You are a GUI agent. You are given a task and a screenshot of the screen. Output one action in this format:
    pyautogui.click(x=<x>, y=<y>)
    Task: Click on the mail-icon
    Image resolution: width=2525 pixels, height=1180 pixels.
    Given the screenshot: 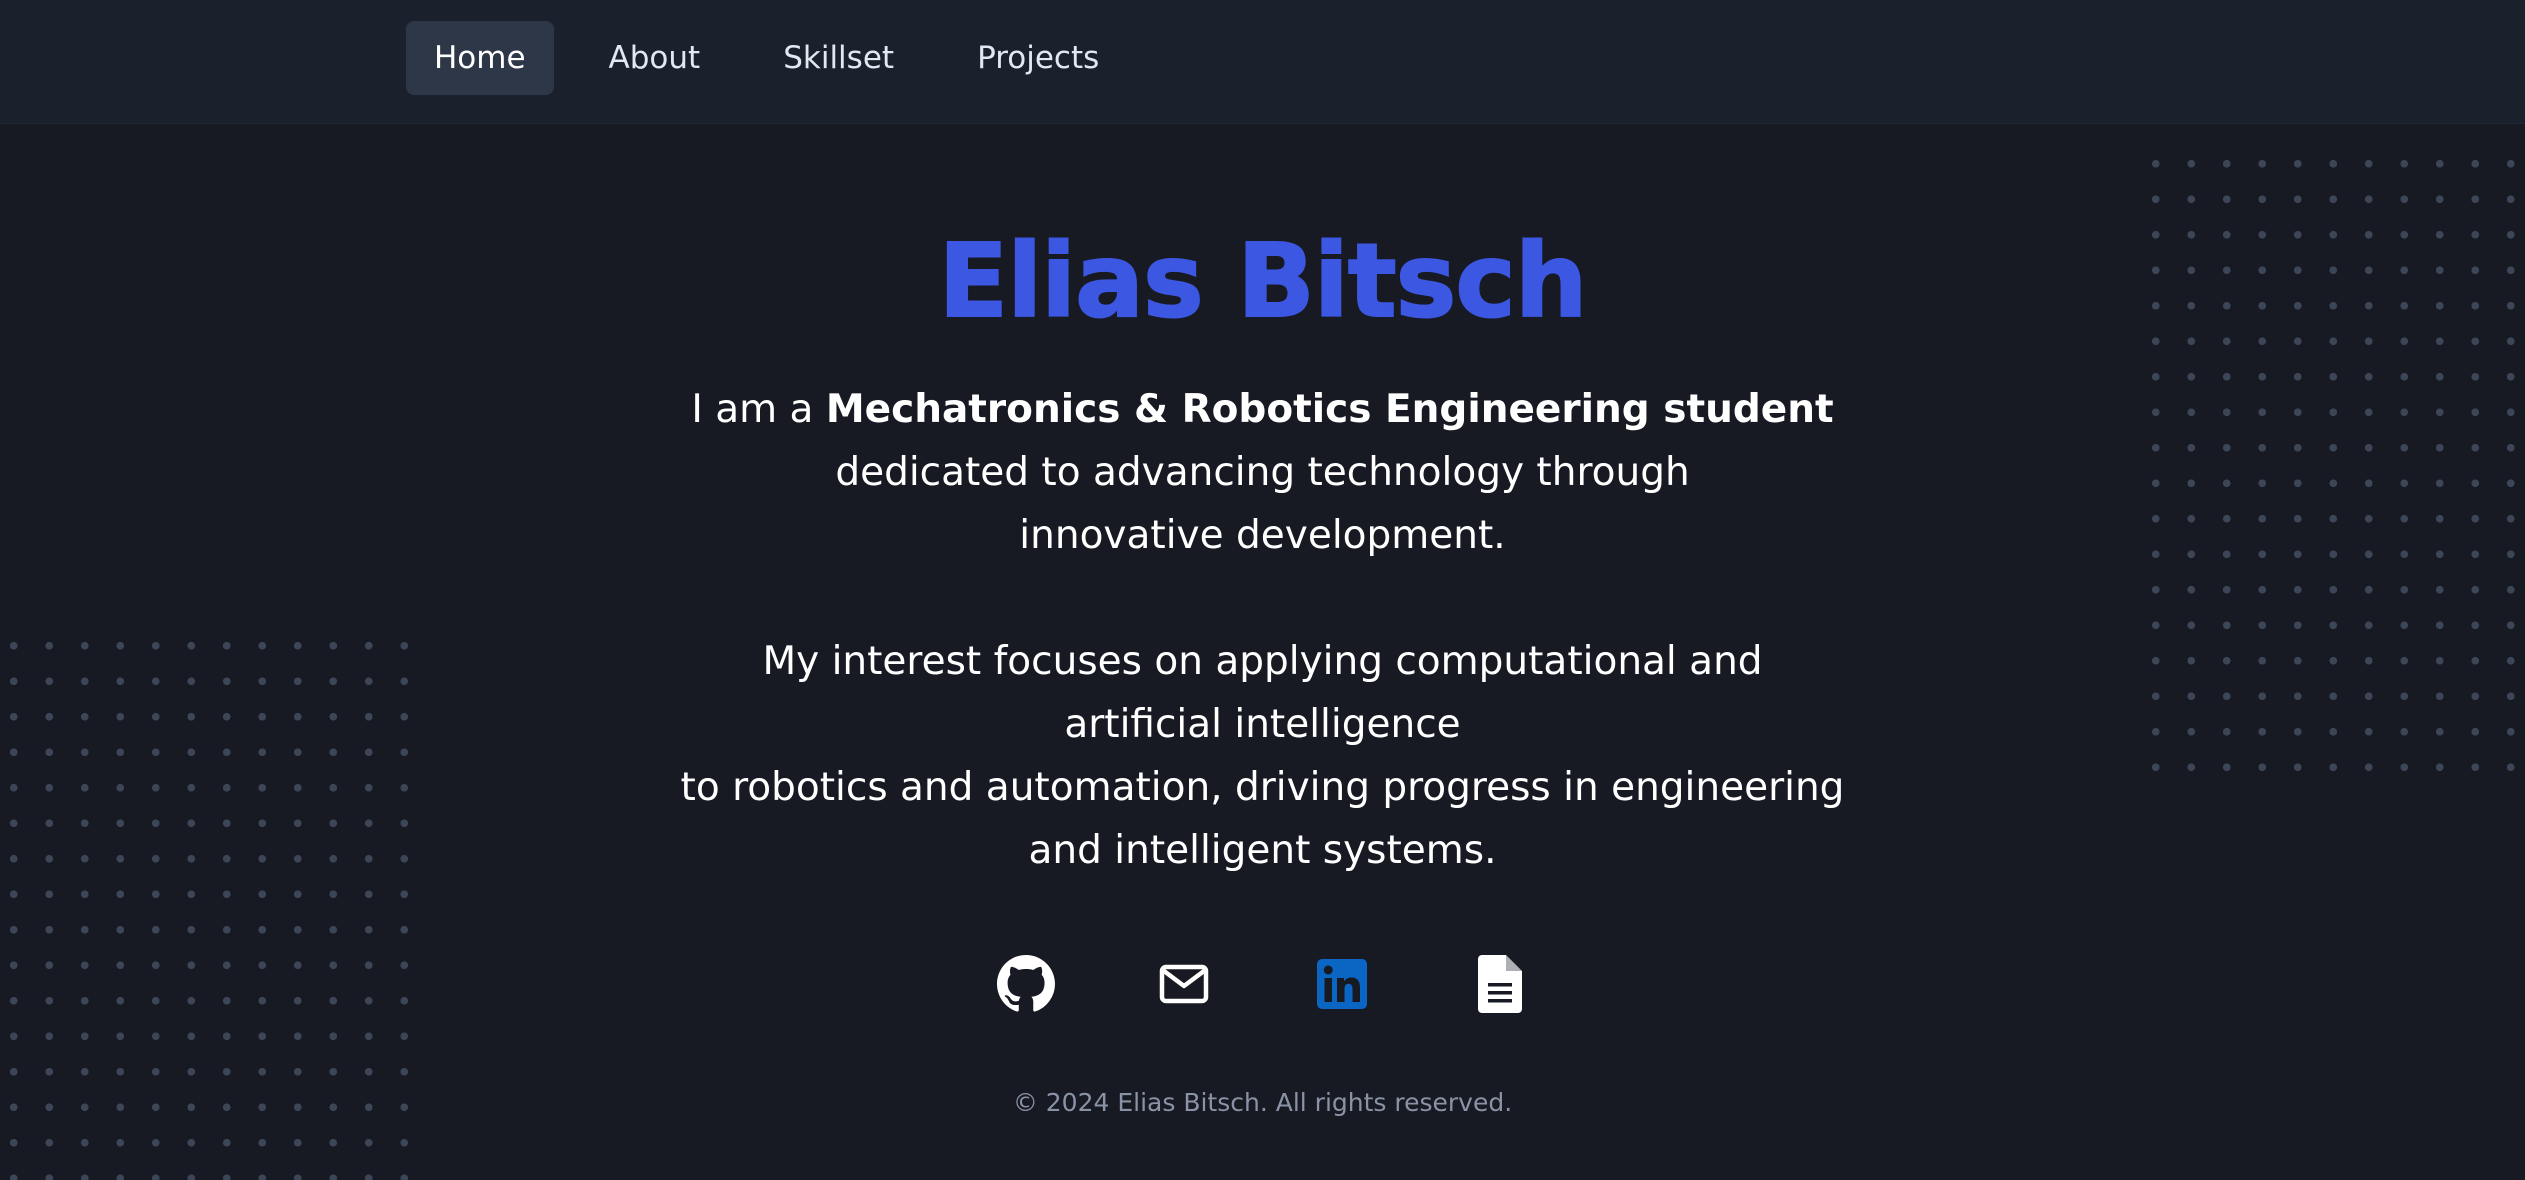 What is the action you would take?
    pyautogui.click(x=1183, y=984)
    